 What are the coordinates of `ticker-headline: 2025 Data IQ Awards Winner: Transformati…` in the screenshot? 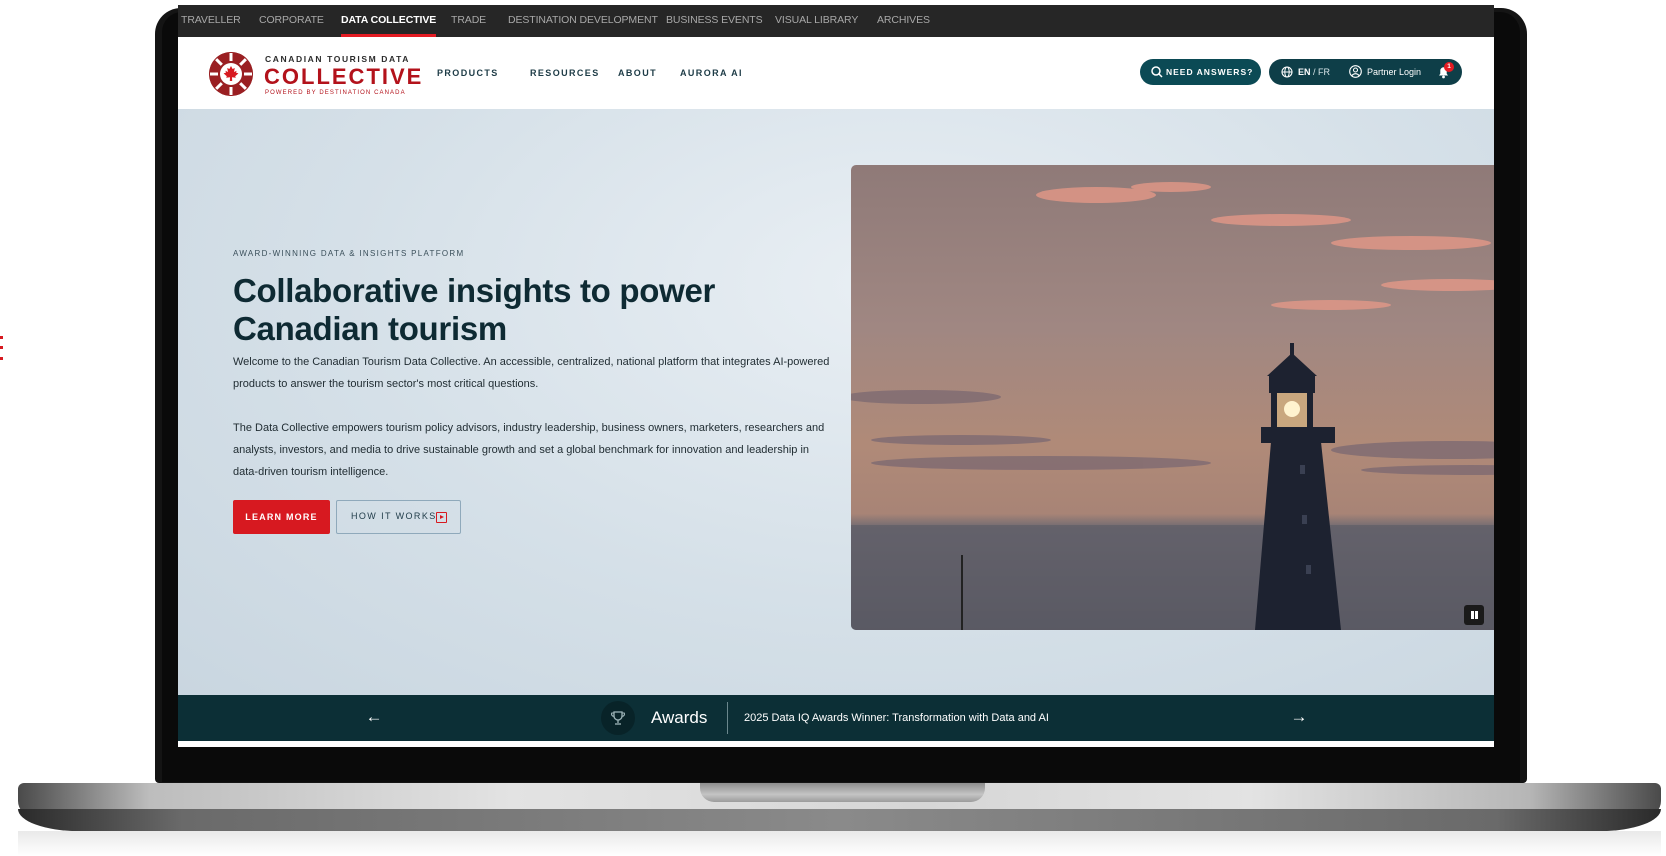 It's located at (896, 718).